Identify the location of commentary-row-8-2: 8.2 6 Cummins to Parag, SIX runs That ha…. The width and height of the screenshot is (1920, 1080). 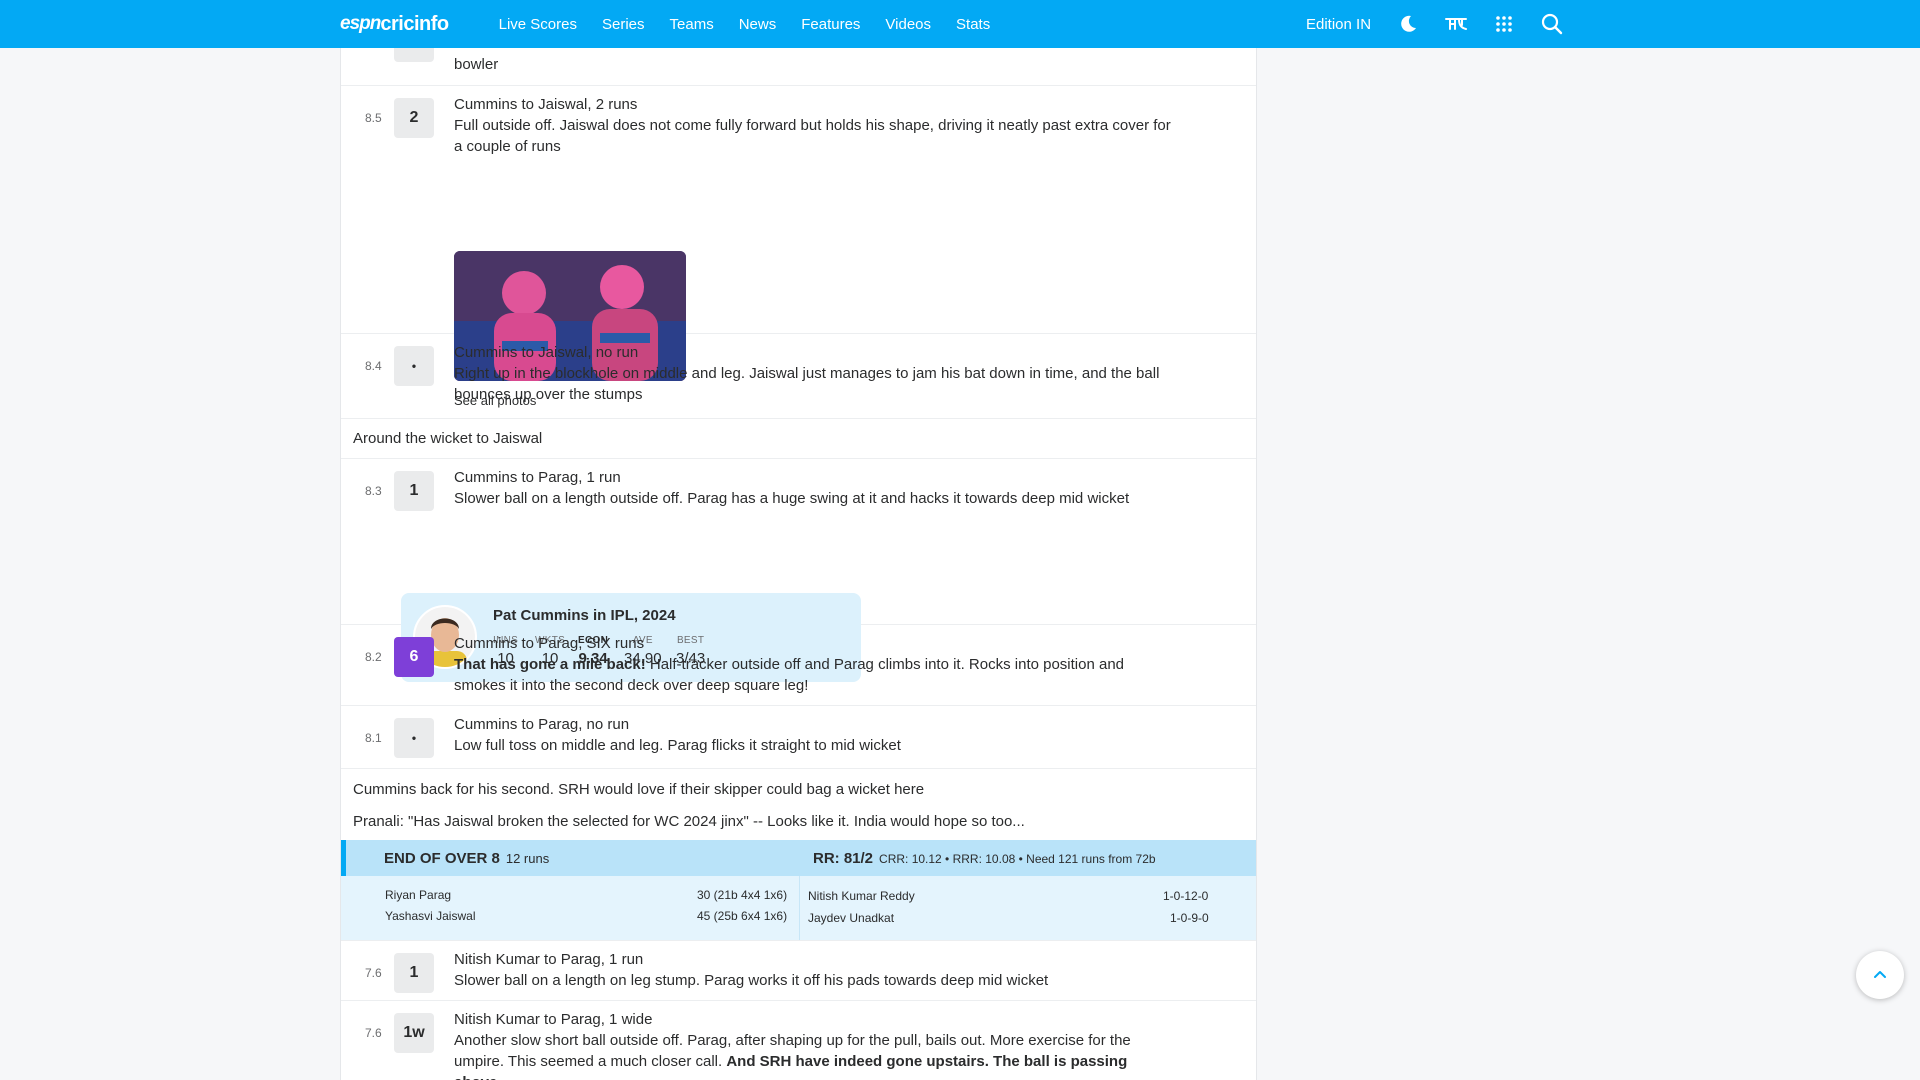
(798, 665).